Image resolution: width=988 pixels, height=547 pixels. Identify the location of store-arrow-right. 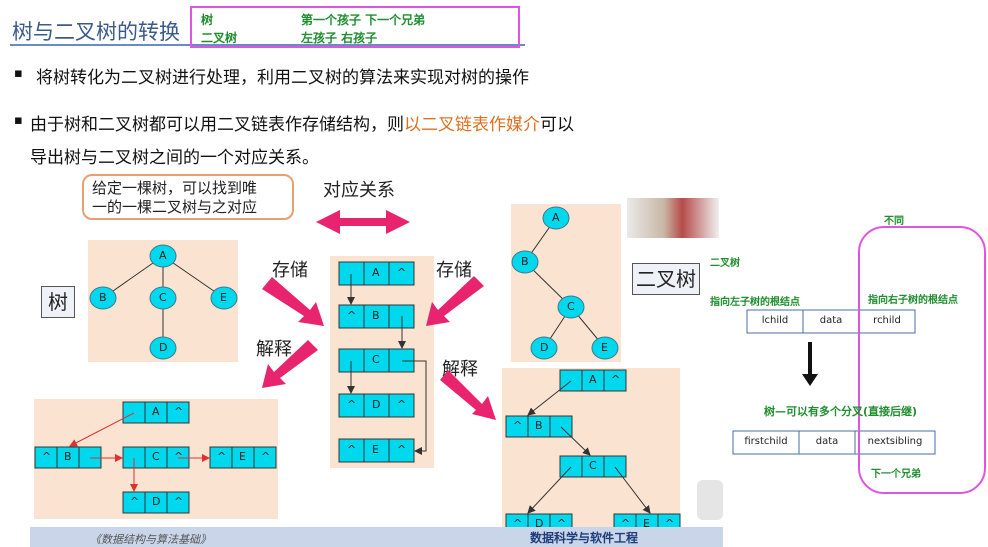
(455, 301).